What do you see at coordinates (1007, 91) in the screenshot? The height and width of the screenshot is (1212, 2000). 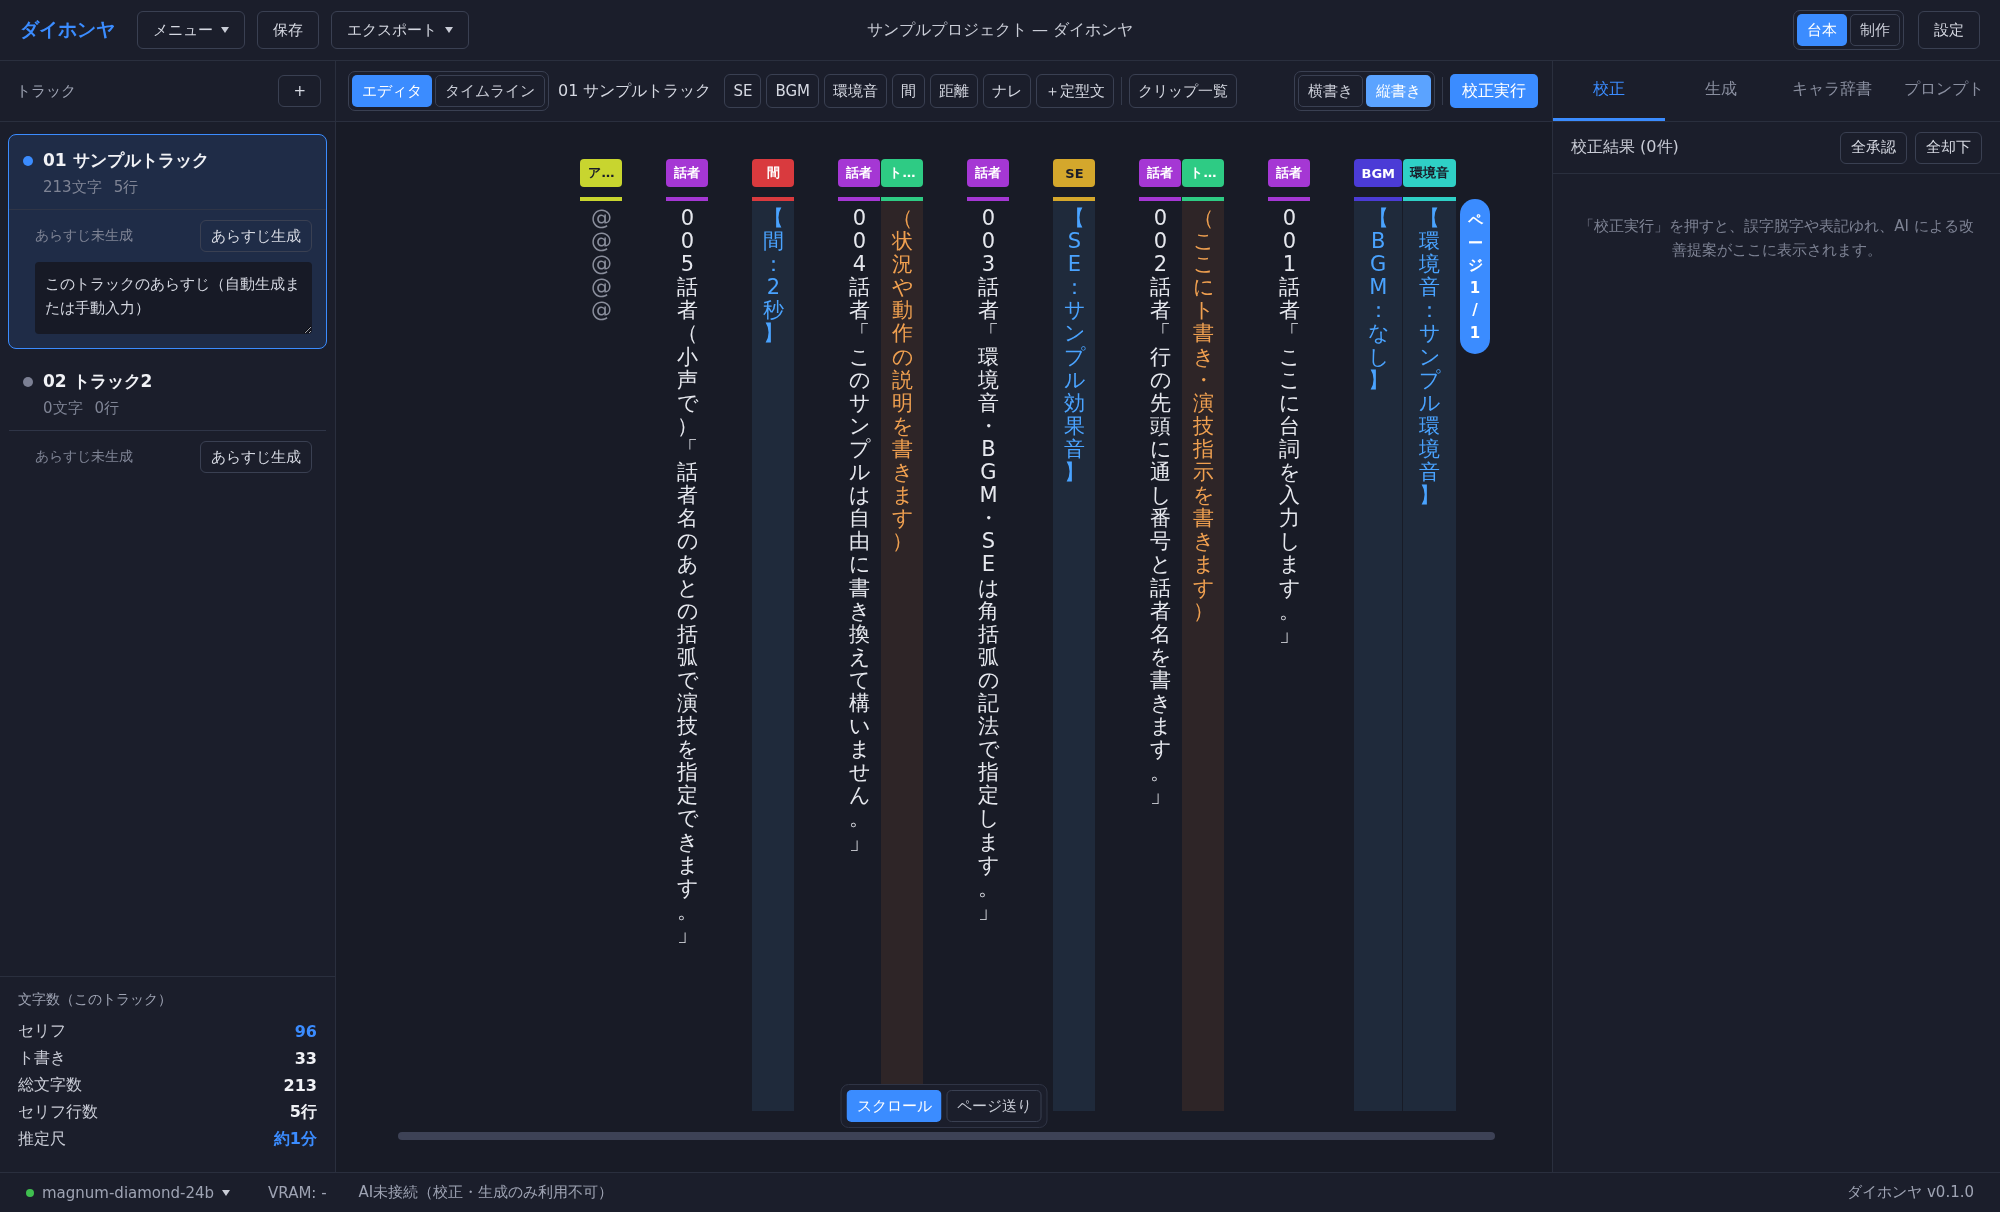 I see `insert-button: ナレ` at bounding box center [1007, 91].